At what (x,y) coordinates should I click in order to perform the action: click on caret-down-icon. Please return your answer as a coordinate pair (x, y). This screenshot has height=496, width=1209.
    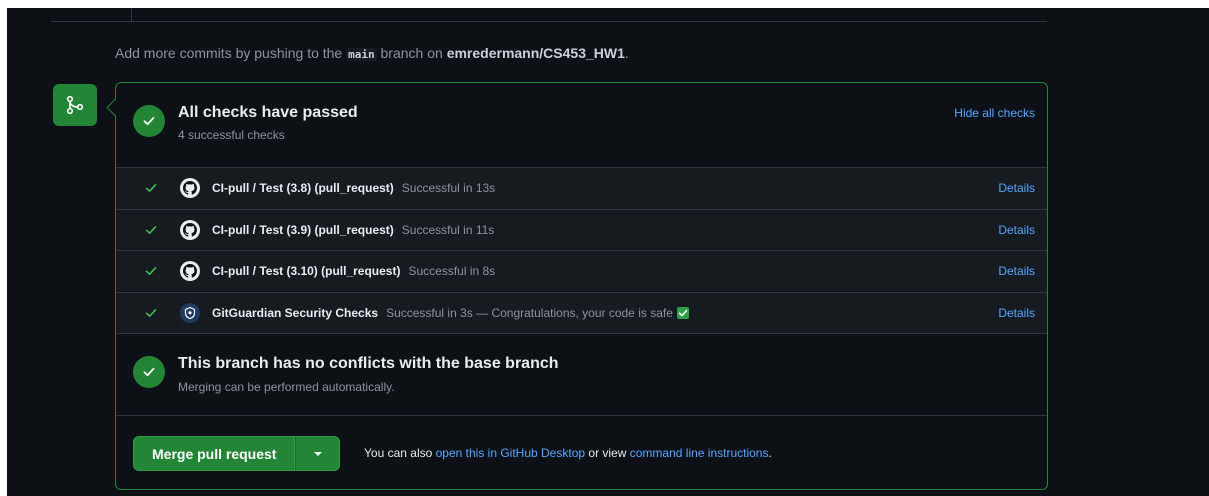
    Looking at the image, I should click on (317, 453).